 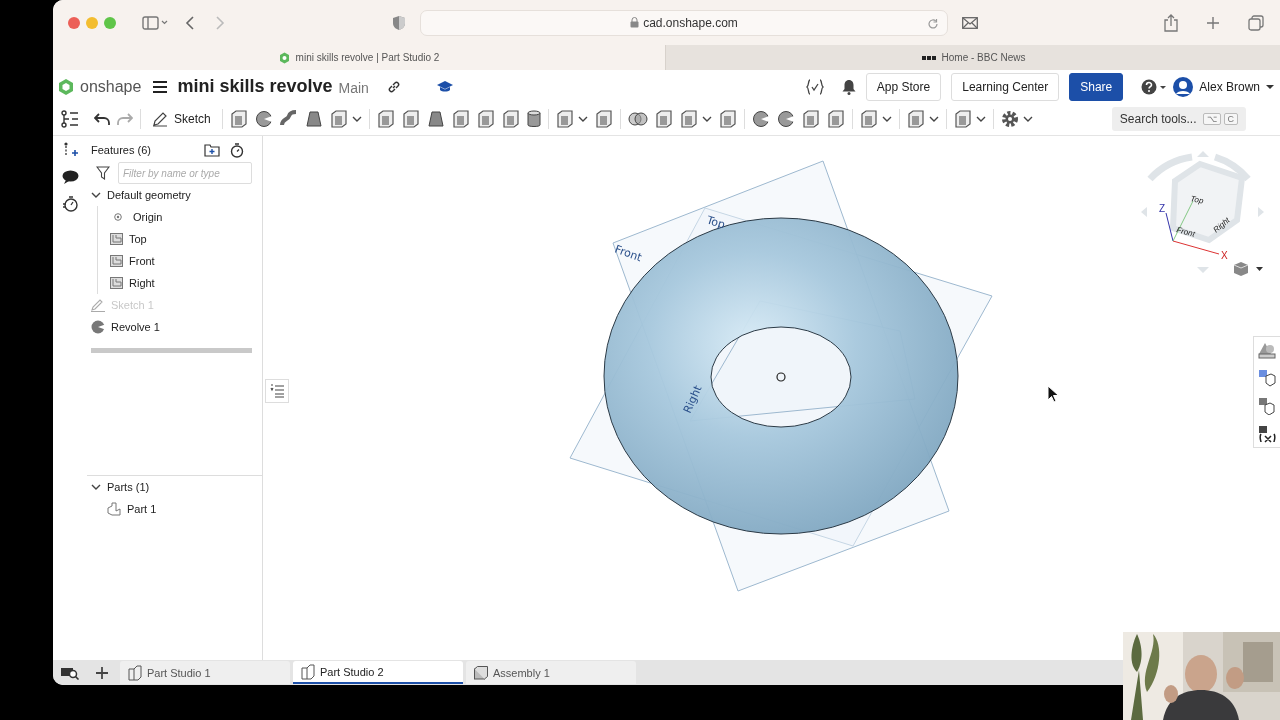 I want to click on user-name: Alex Brown, so click(x=1229, y=86).